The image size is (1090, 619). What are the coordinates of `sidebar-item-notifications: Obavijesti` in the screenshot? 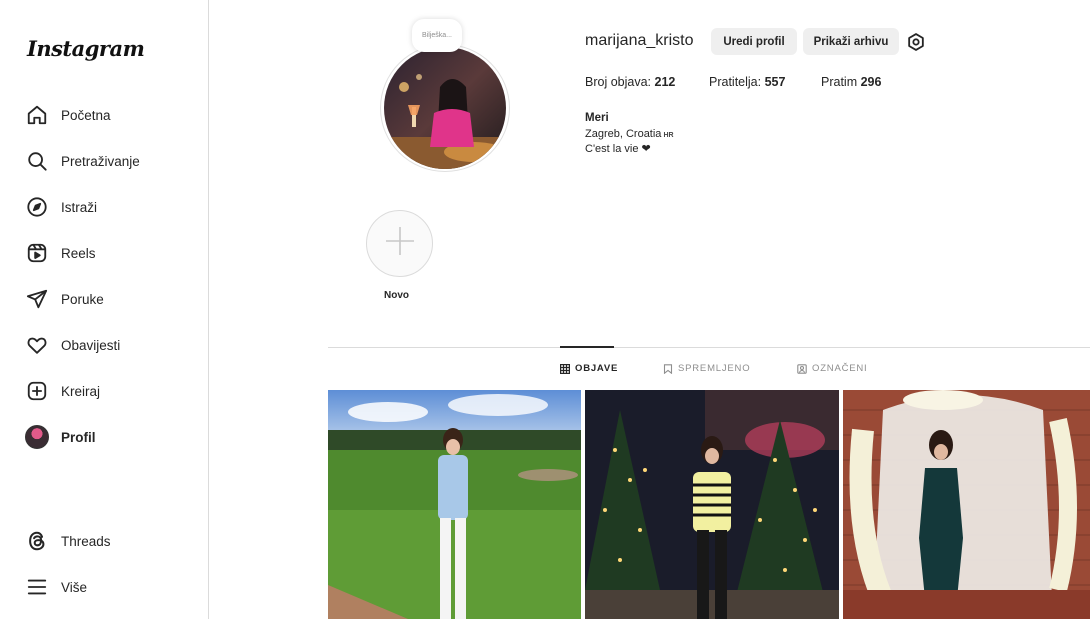 It's located at (109, 345).